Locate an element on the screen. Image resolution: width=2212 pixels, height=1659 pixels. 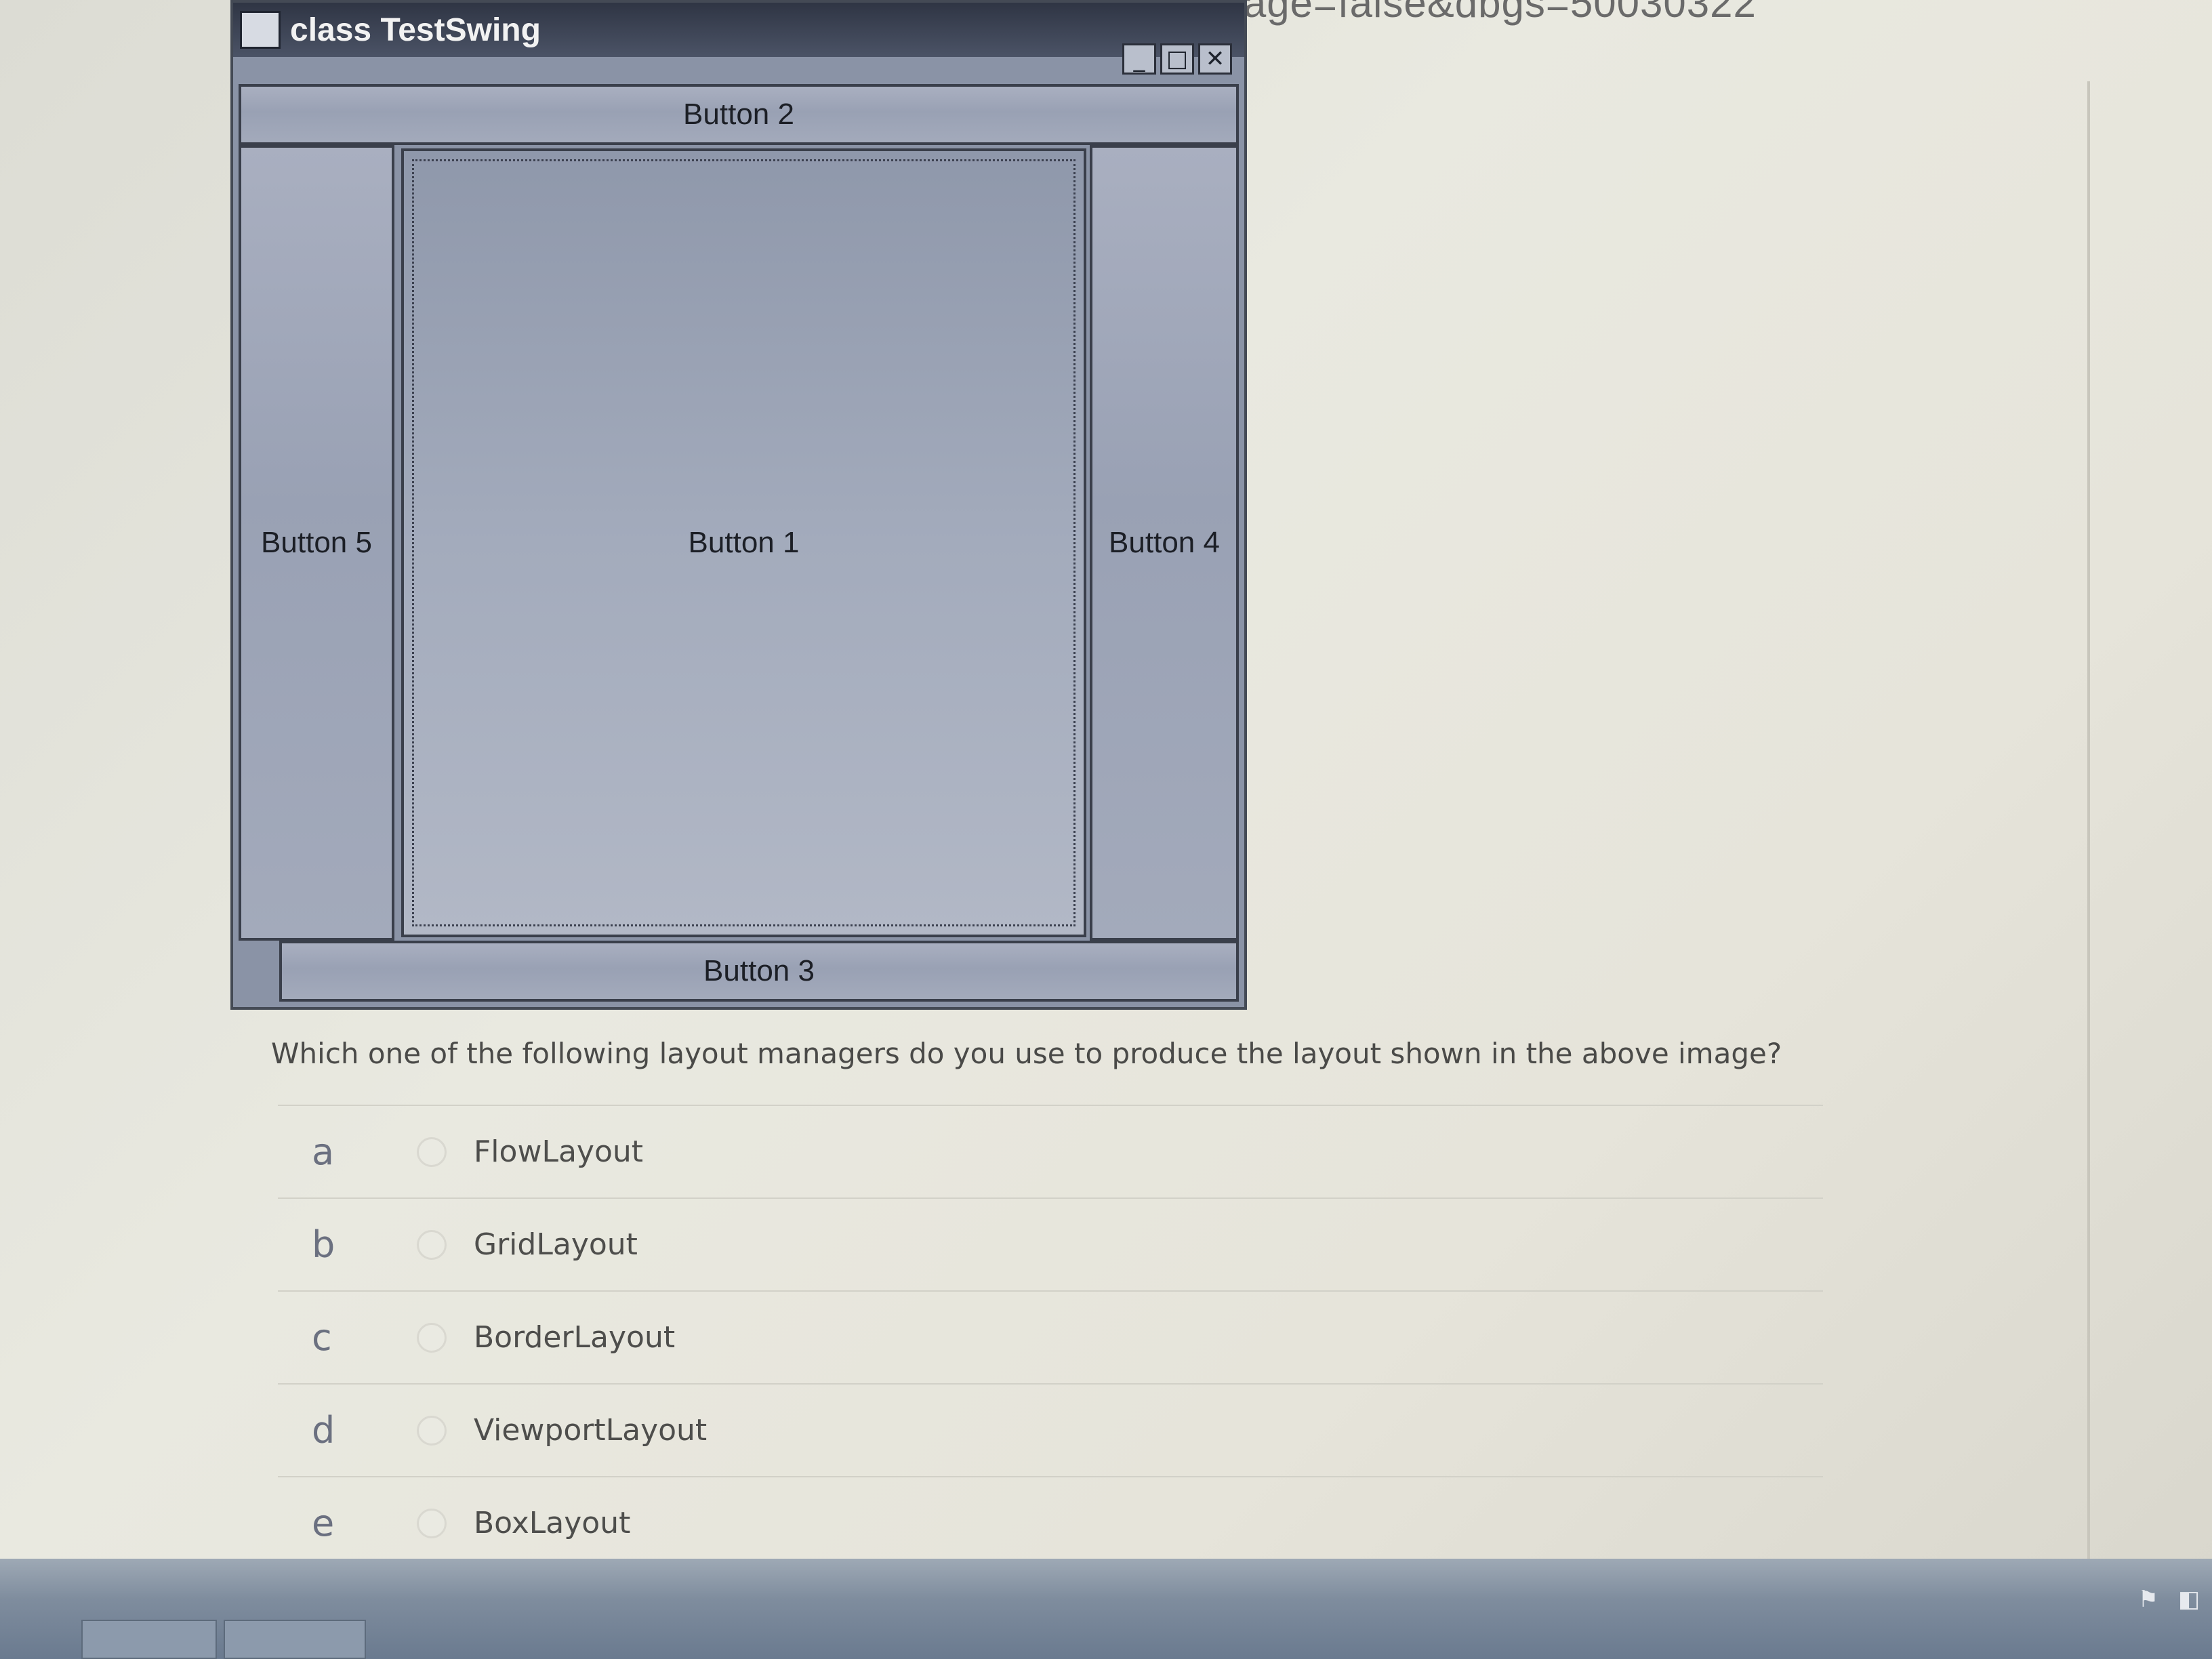
window-controls: _ □ ✕ is located at coordinates (1177, 59).